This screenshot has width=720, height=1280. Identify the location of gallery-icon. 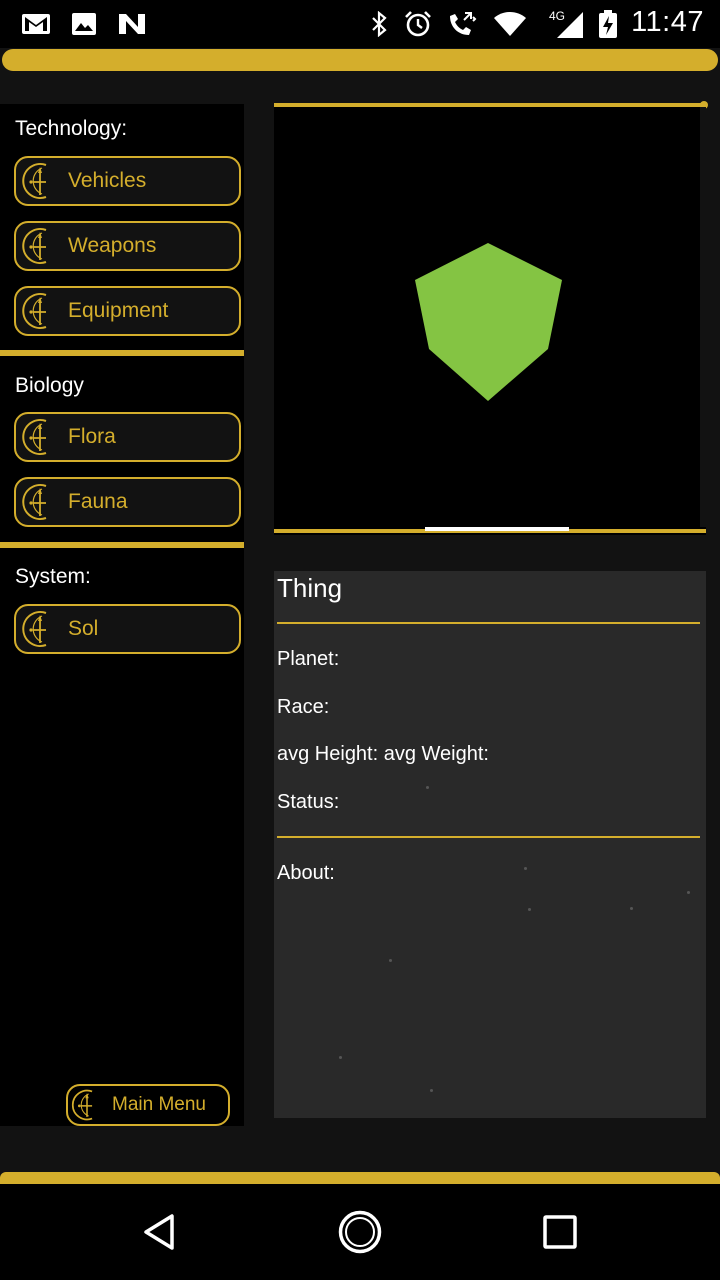
(84, 24).